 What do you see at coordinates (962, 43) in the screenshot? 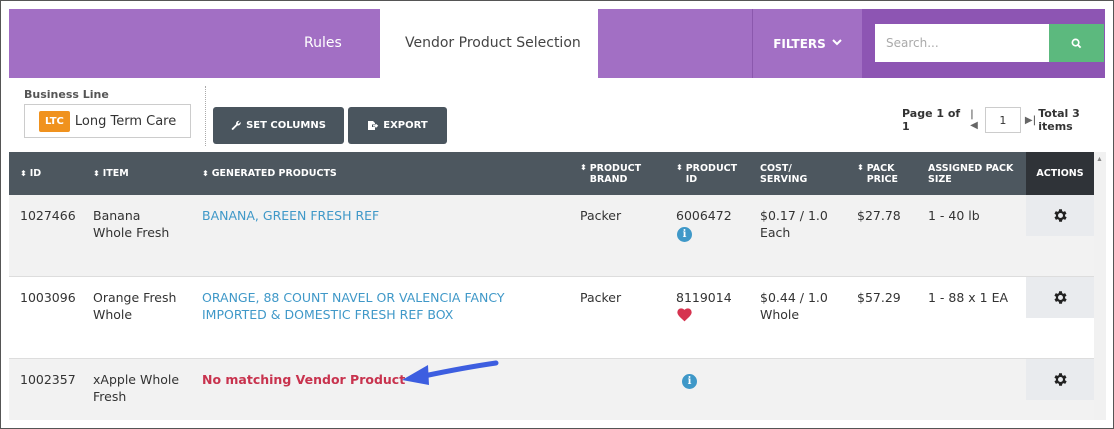
I see `search-input` at bounding box center [962, 43].